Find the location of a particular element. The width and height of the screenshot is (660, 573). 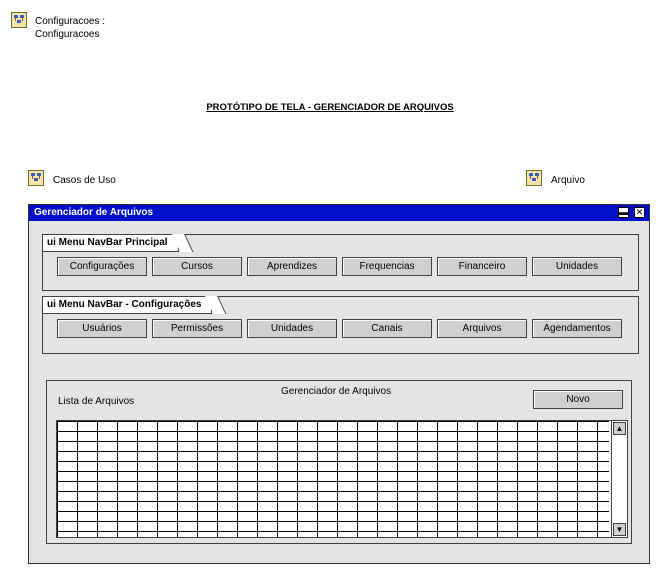

navbar-configuracoes-label: ui Menu NavBar - Configurações is located at coordinates (128, 305).